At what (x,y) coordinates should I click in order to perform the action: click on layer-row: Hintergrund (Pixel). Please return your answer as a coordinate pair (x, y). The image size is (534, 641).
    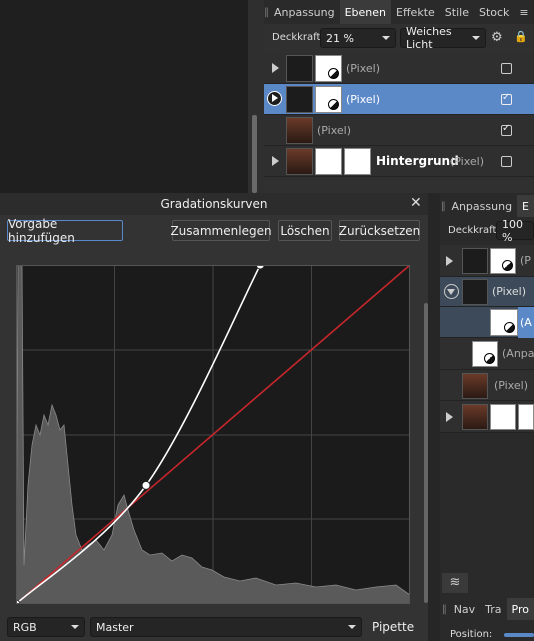
    Looking at the image, I should click on (399, 161).